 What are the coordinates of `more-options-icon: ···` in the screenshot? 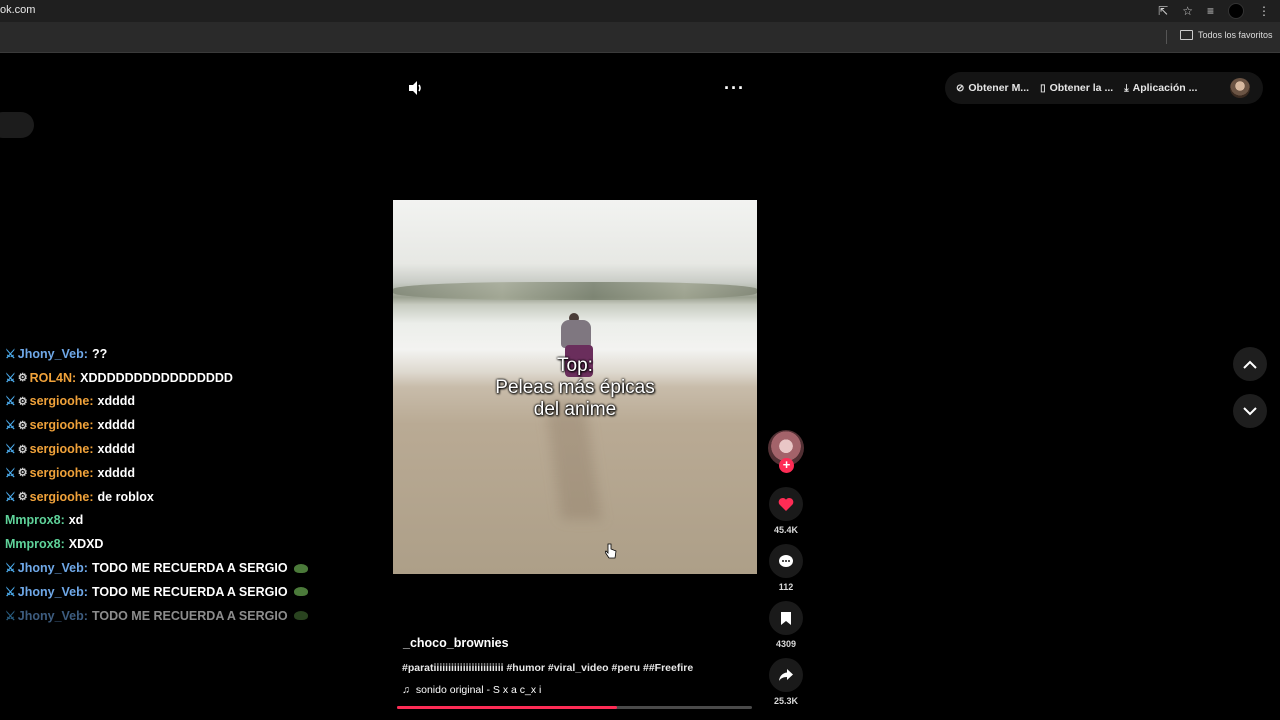 It's located at (734, 88).